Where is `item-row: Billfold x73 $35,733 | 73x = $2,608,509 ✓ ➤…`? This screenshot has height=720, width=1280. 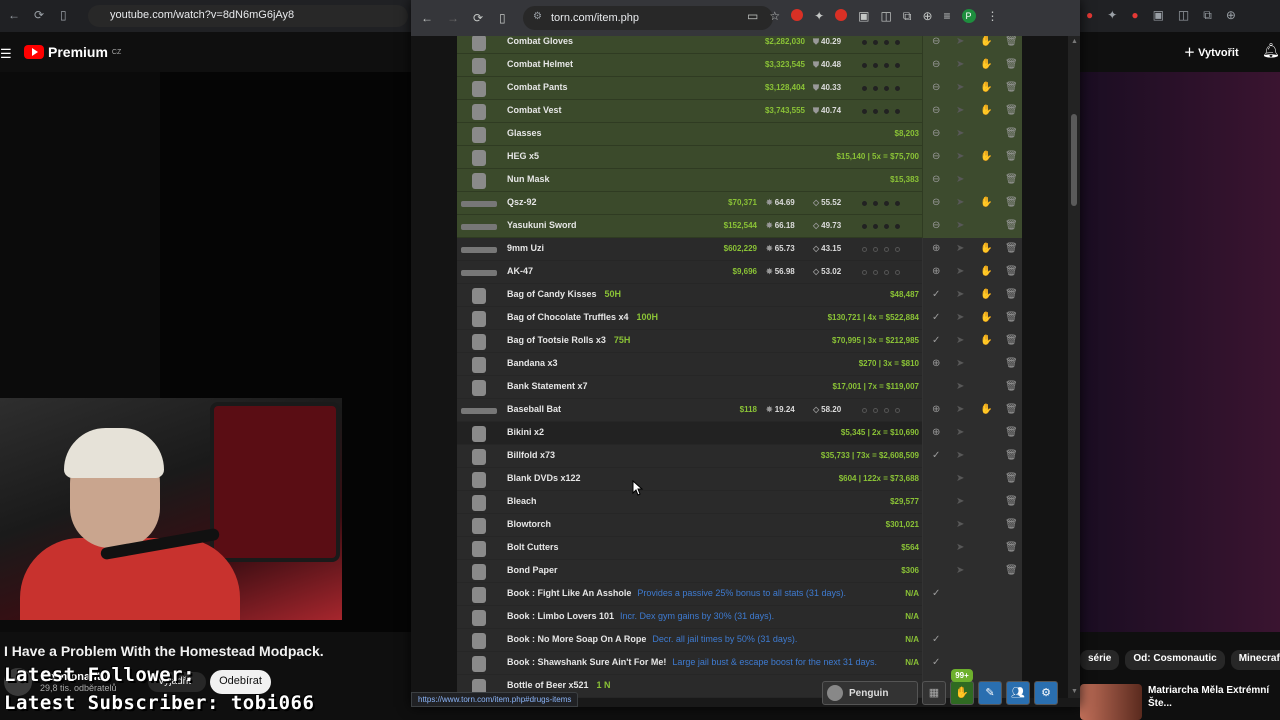 item-row: Billfold x73 $35,733 | 73x = $2,608,509 ✓ ➤… is located at coordinates (739, 456).